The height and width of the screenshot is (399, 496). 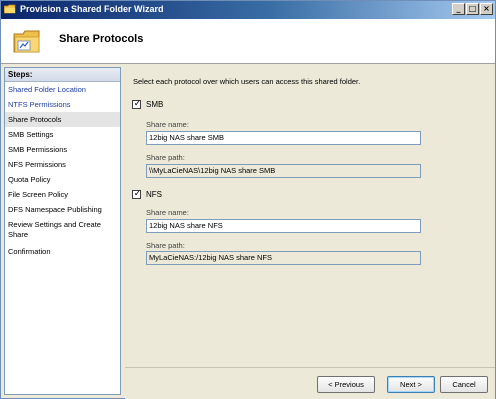 I want to click on next-button: Next >, so click(x=411, y=384).